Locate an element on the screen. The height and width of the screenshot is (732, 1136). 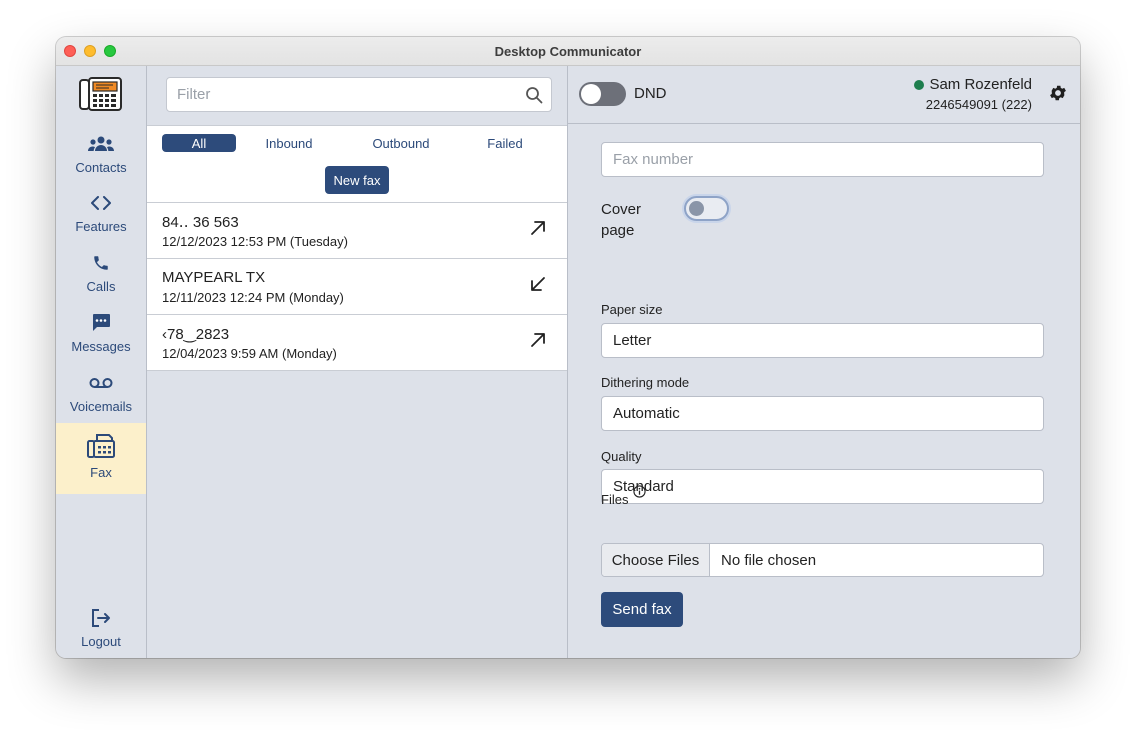
user-name-text: Sam Rozenfeld is located at coordinates (980, 84).